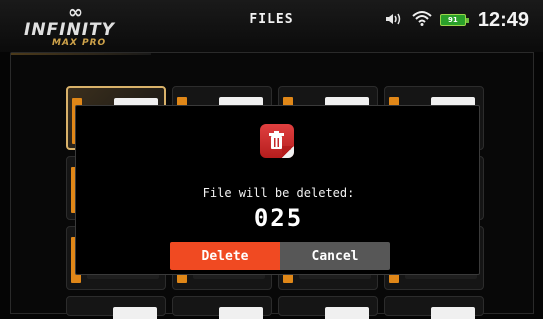 The image size is (543, 319). What do you see at coordinates (79, 43) in the screenshot?
I see `logo-sub: MAX PRO` at bounding box center [79, 43].